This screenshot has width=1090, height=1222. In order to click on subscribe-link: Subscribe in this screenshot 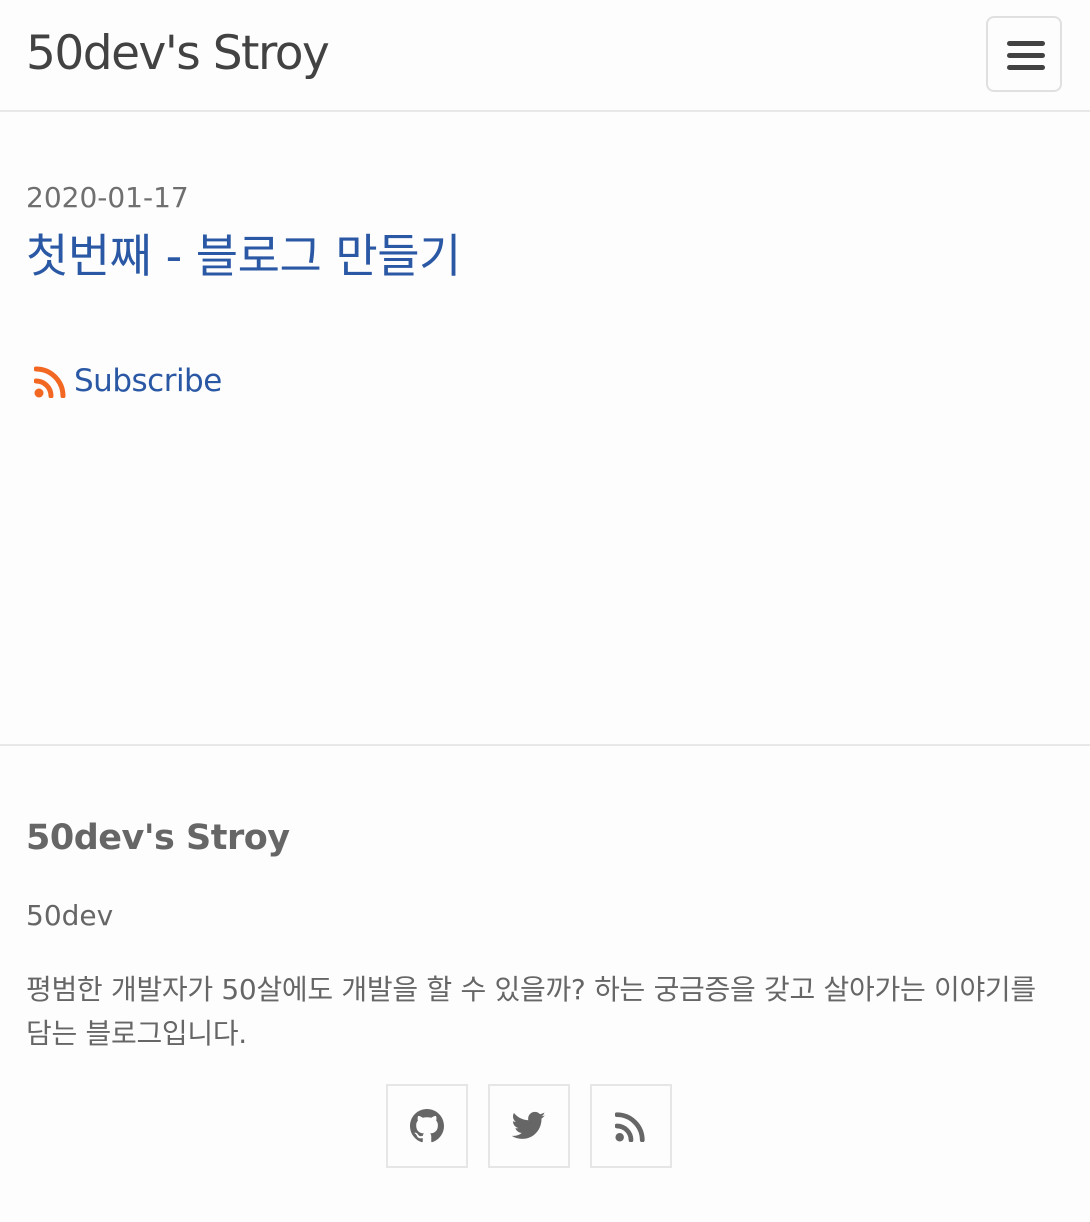, I will do `click(128, 381)`.